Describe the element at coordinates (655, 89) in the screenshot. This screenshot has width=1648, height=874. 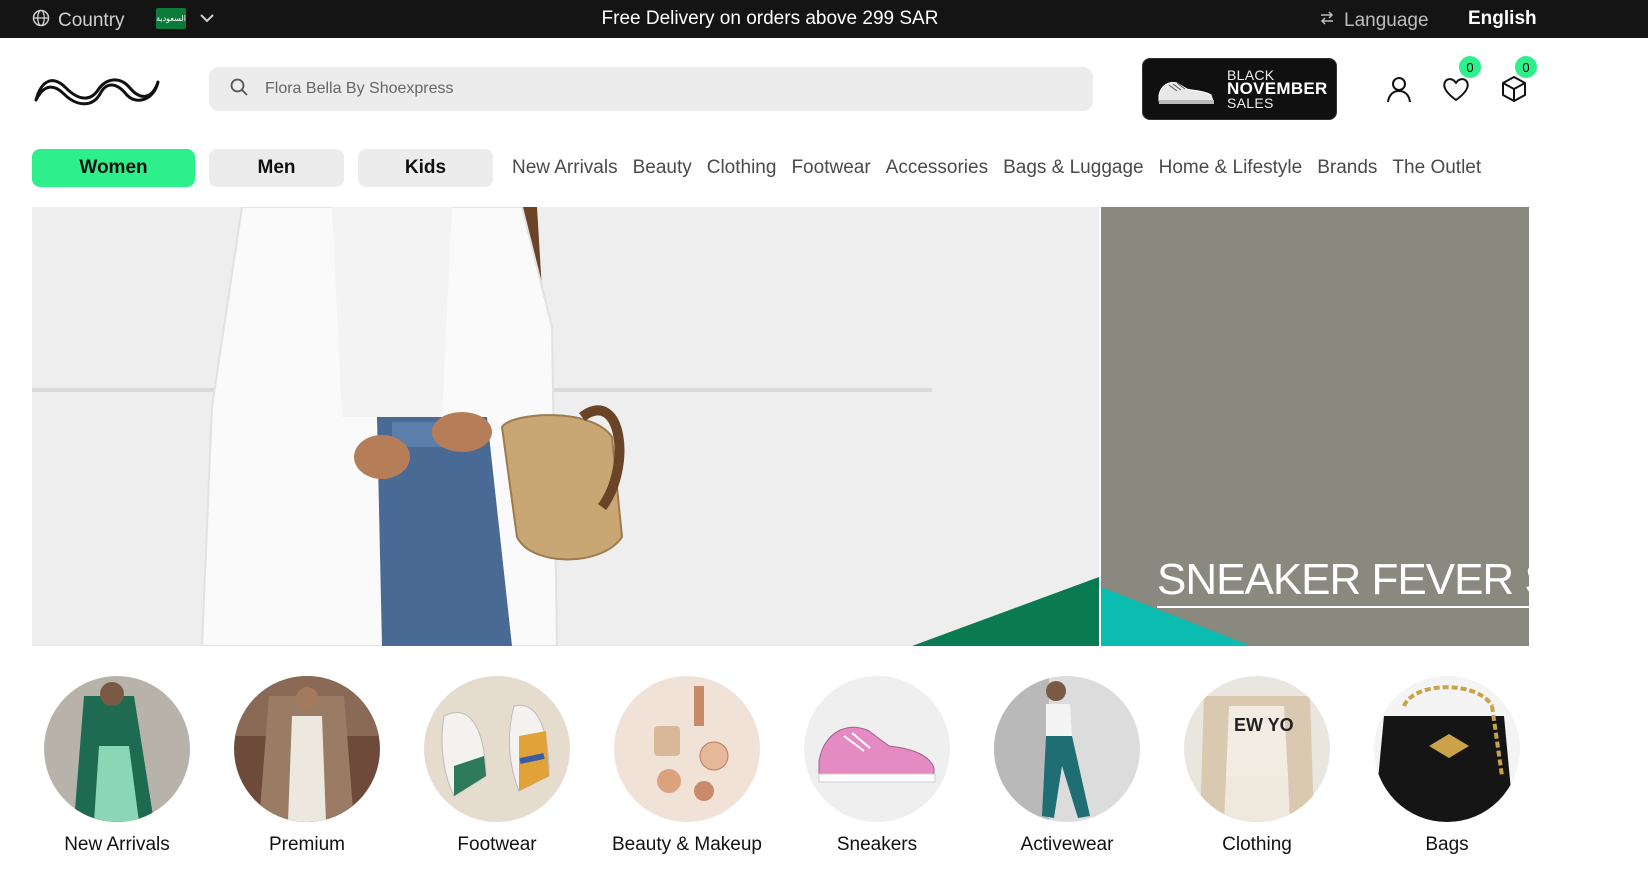
I see `search-input` at that location.